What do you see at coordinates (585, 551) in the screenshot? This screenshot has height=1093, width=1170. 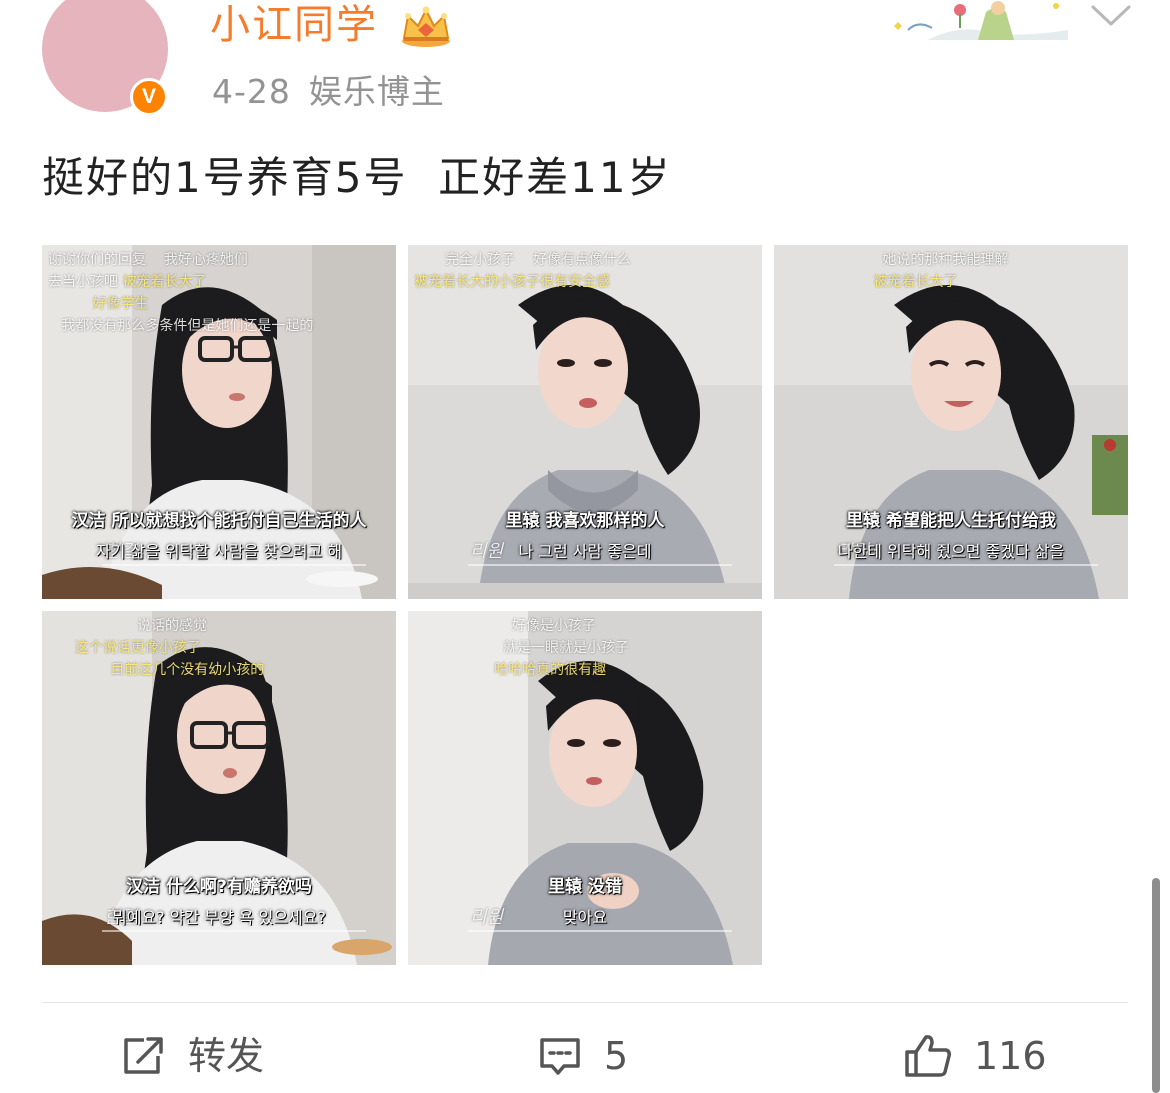 I see `photo-2-subtitle-ko: 나 그런 사람 좋은데` at bounding box center [585, 551].